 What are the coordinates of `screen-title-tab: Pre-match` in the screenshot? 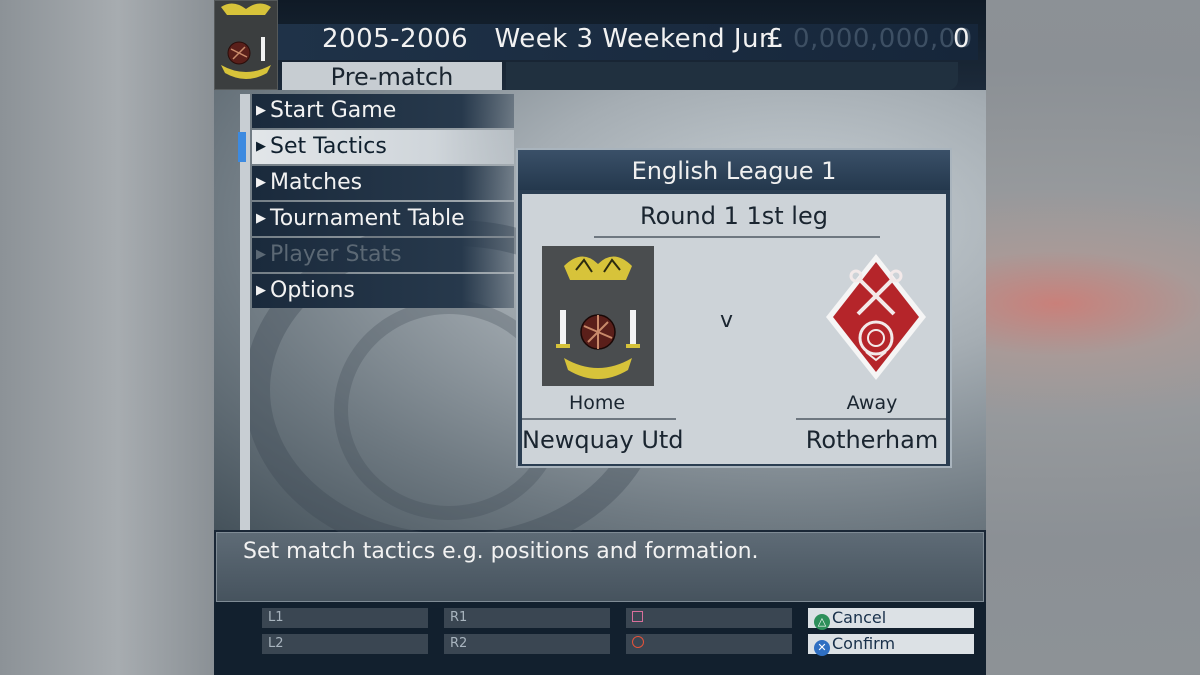 It's located at (392, 76).